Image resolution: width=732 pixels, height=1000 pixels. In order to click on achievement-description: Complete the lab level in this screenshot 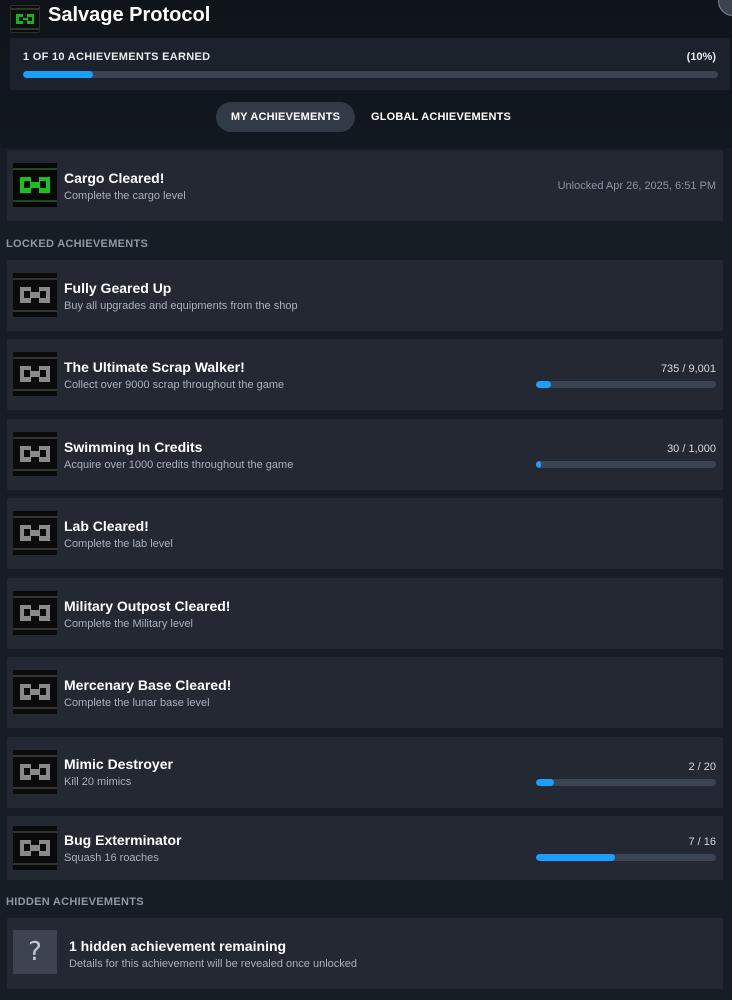, I will do `click(118, 544)`.